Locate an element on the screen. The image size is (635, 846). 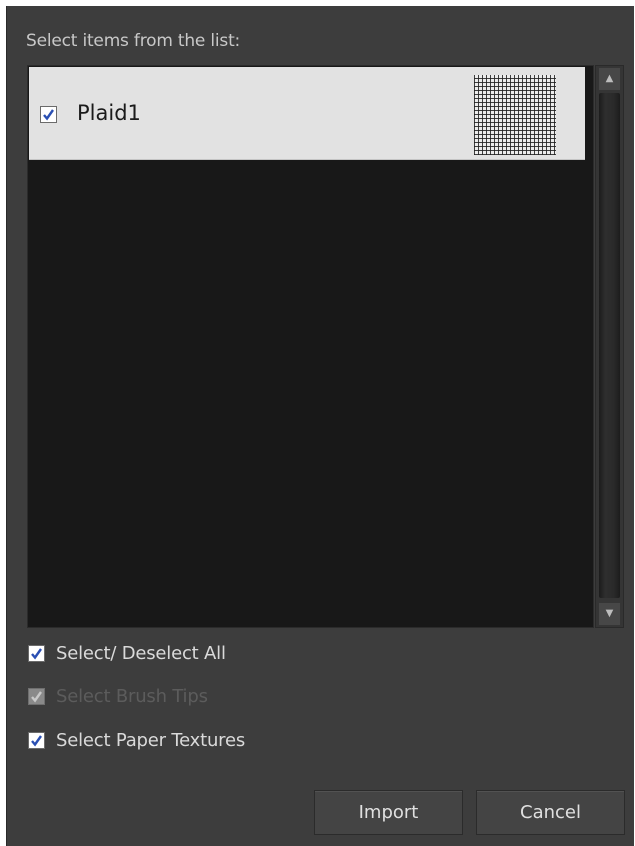
list-prompt-label: Select items from the list: is located at coordinates (133, 41).